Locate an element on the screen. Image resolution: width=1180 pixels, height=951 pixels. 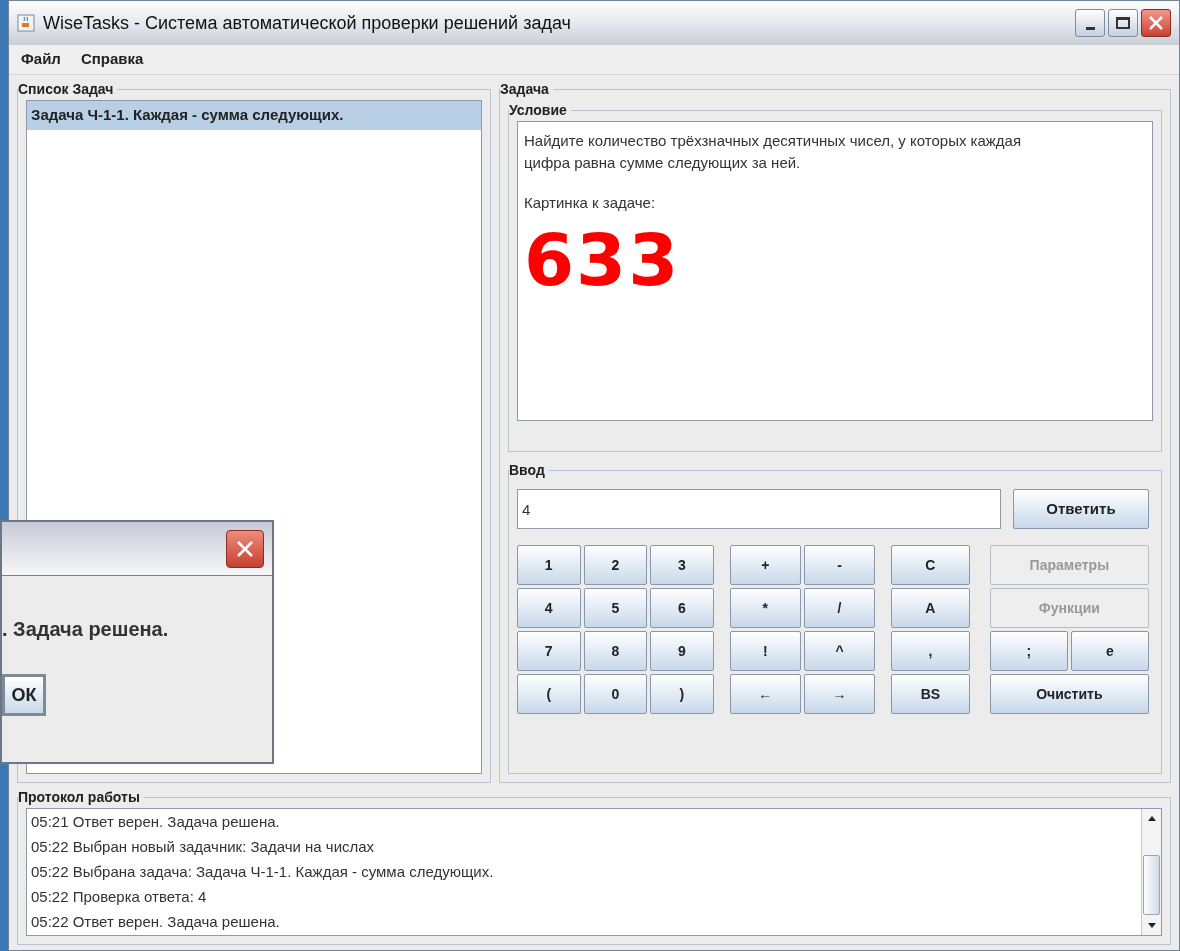
keypad-button: e is located at coordinates (1109, 651).